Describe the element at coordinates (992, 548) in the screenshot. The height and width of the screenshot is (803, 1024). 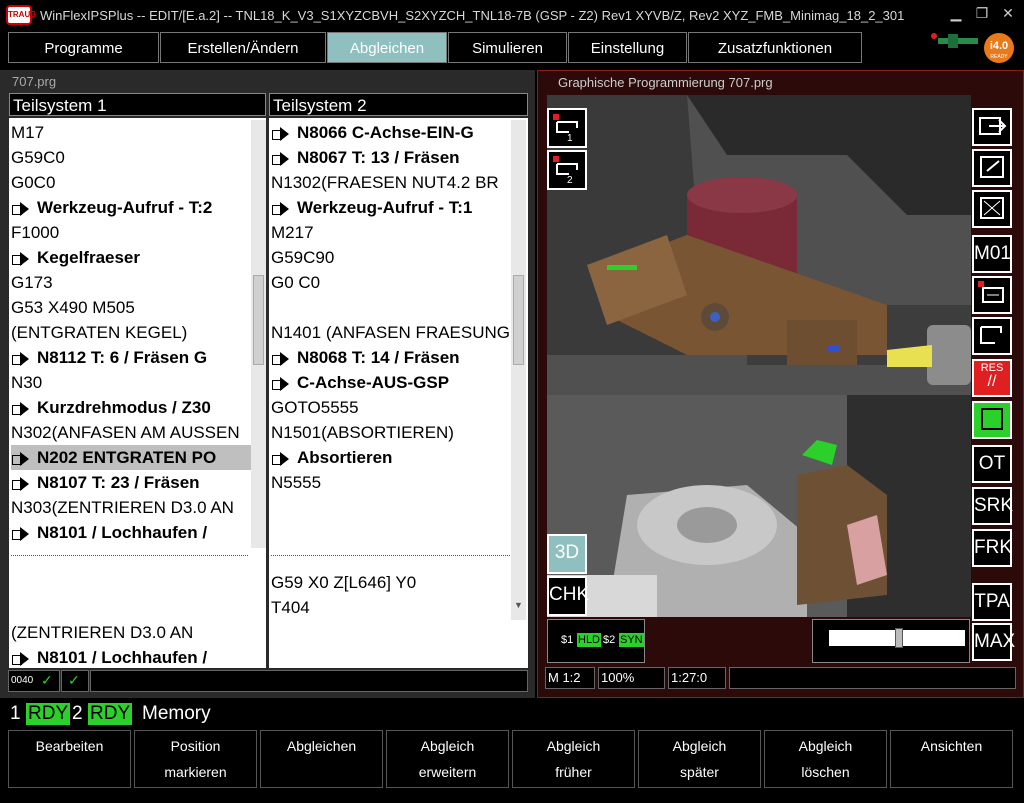
I see `frk-button: FRK` at that location.